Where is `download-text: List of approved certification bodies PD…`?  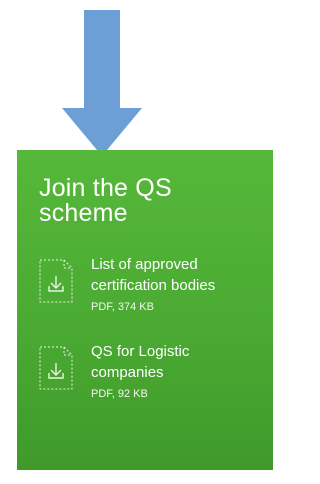
download-text: List of approved certification bodies PD… is located at coordinates (153, 284).